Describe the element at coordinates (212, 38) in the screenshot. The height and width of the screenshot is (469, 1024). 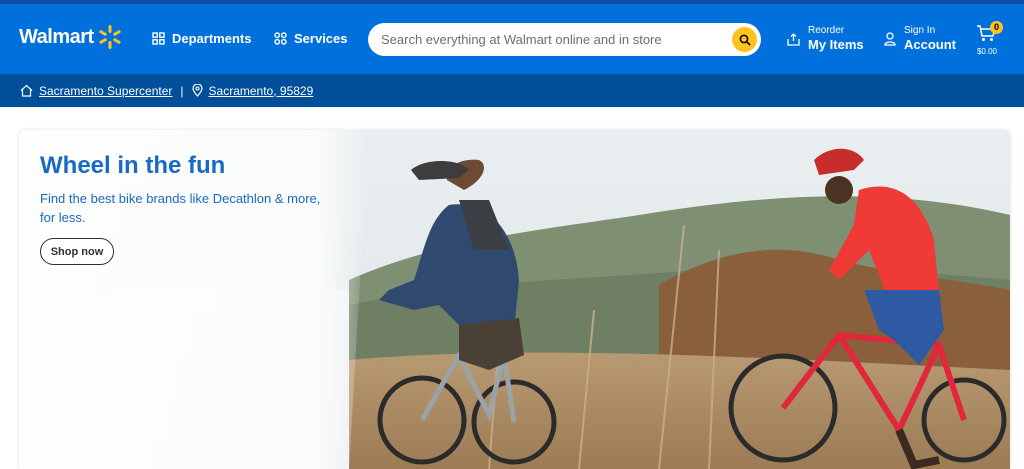
I see `departments-label: Departments` at that location.